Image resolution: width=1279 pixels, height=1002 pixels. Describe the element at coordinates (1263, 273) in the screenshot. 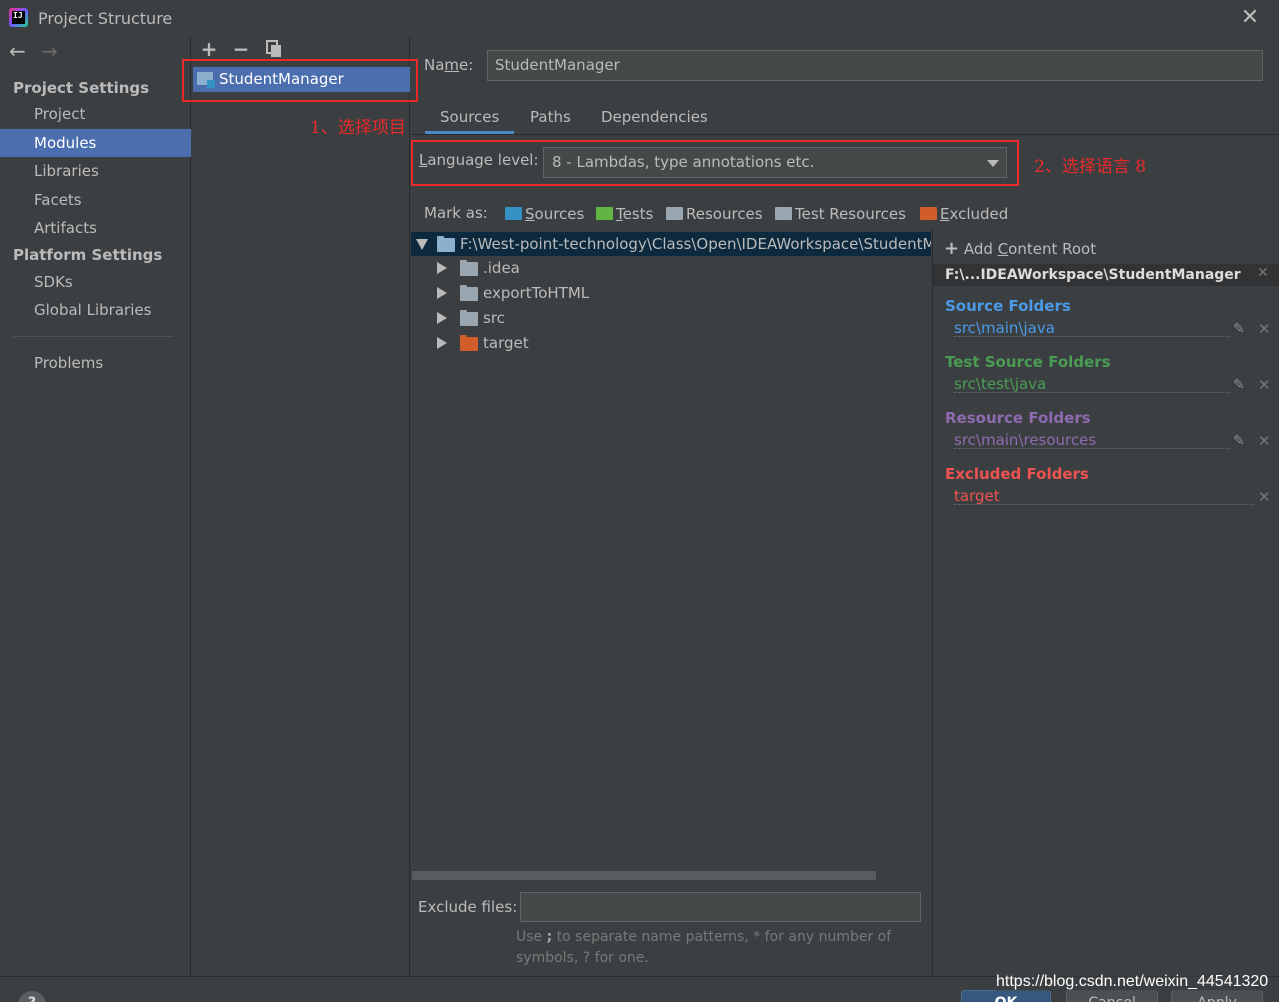

I see `remove-content-root-icon: ✕` at that location.